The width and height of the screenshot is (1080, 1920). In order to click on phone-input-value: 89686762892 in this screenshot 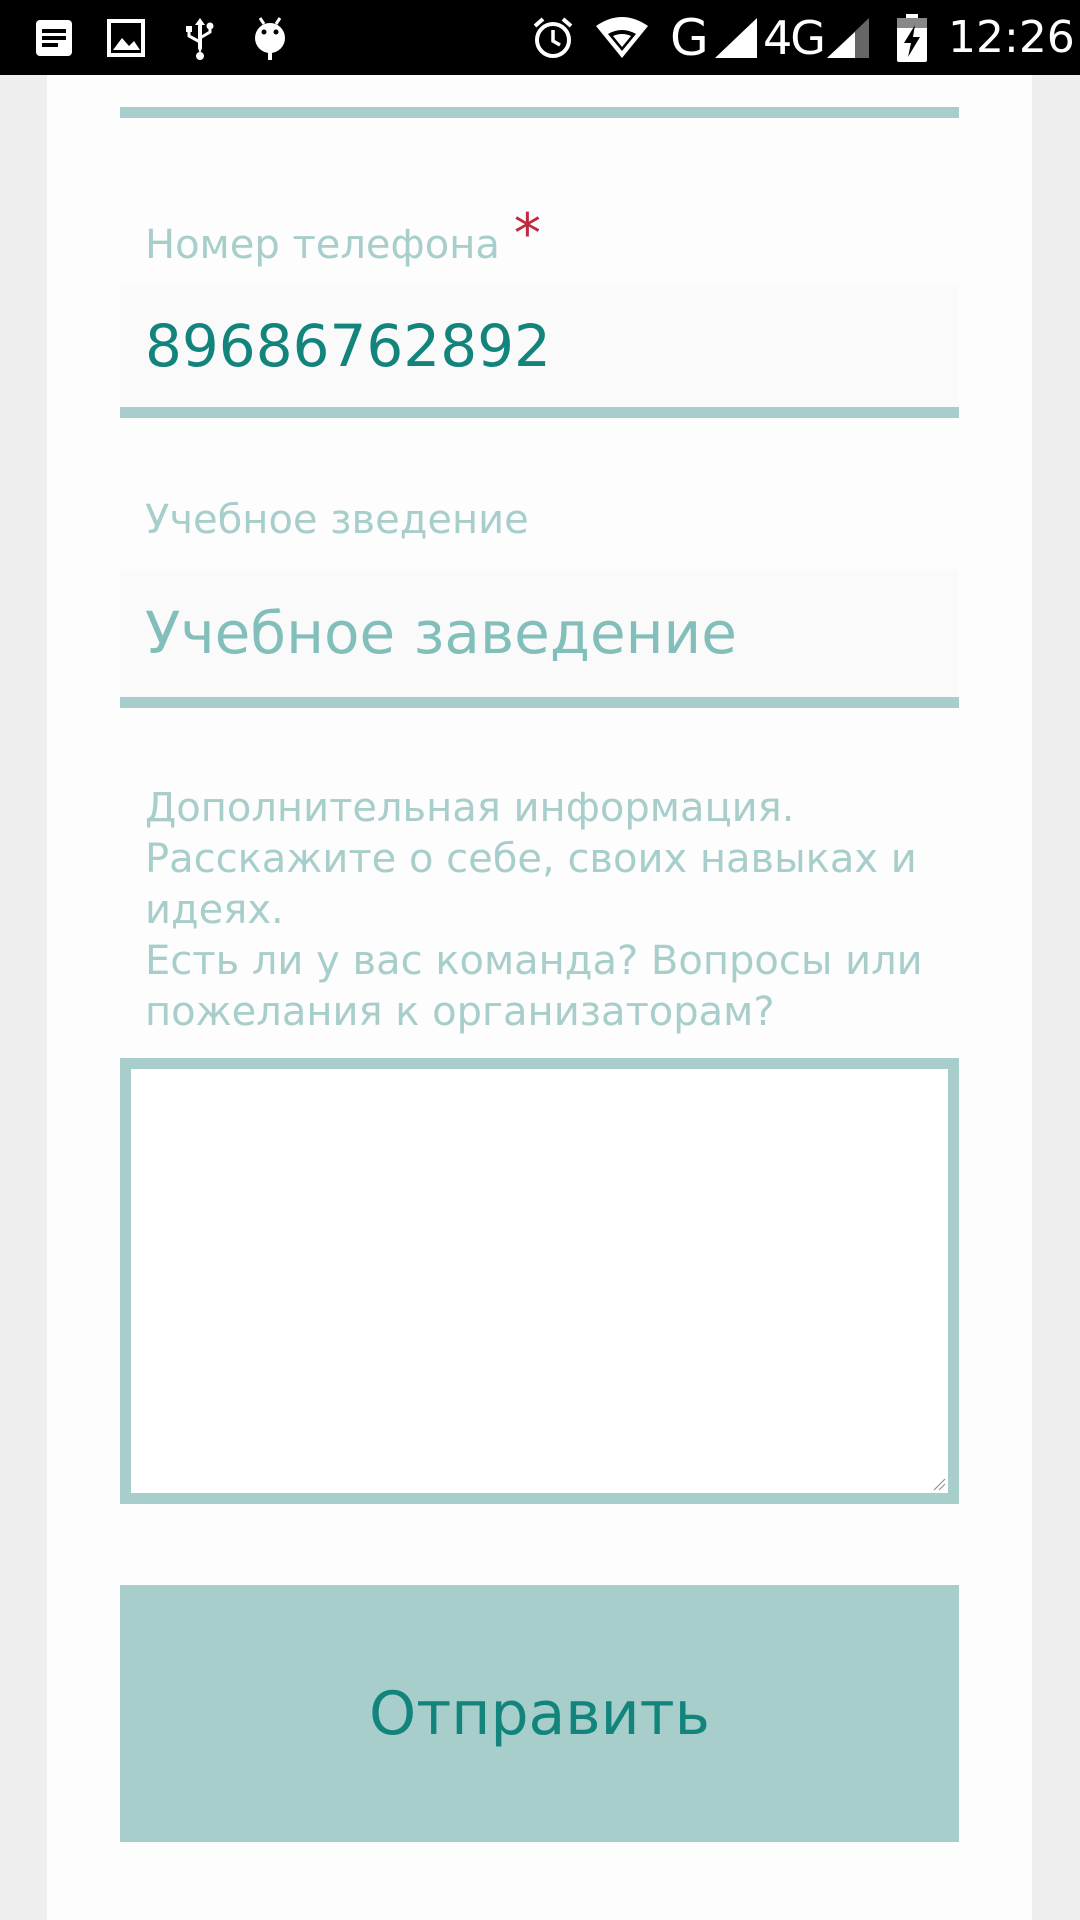, I will do `click(348, 346)`.